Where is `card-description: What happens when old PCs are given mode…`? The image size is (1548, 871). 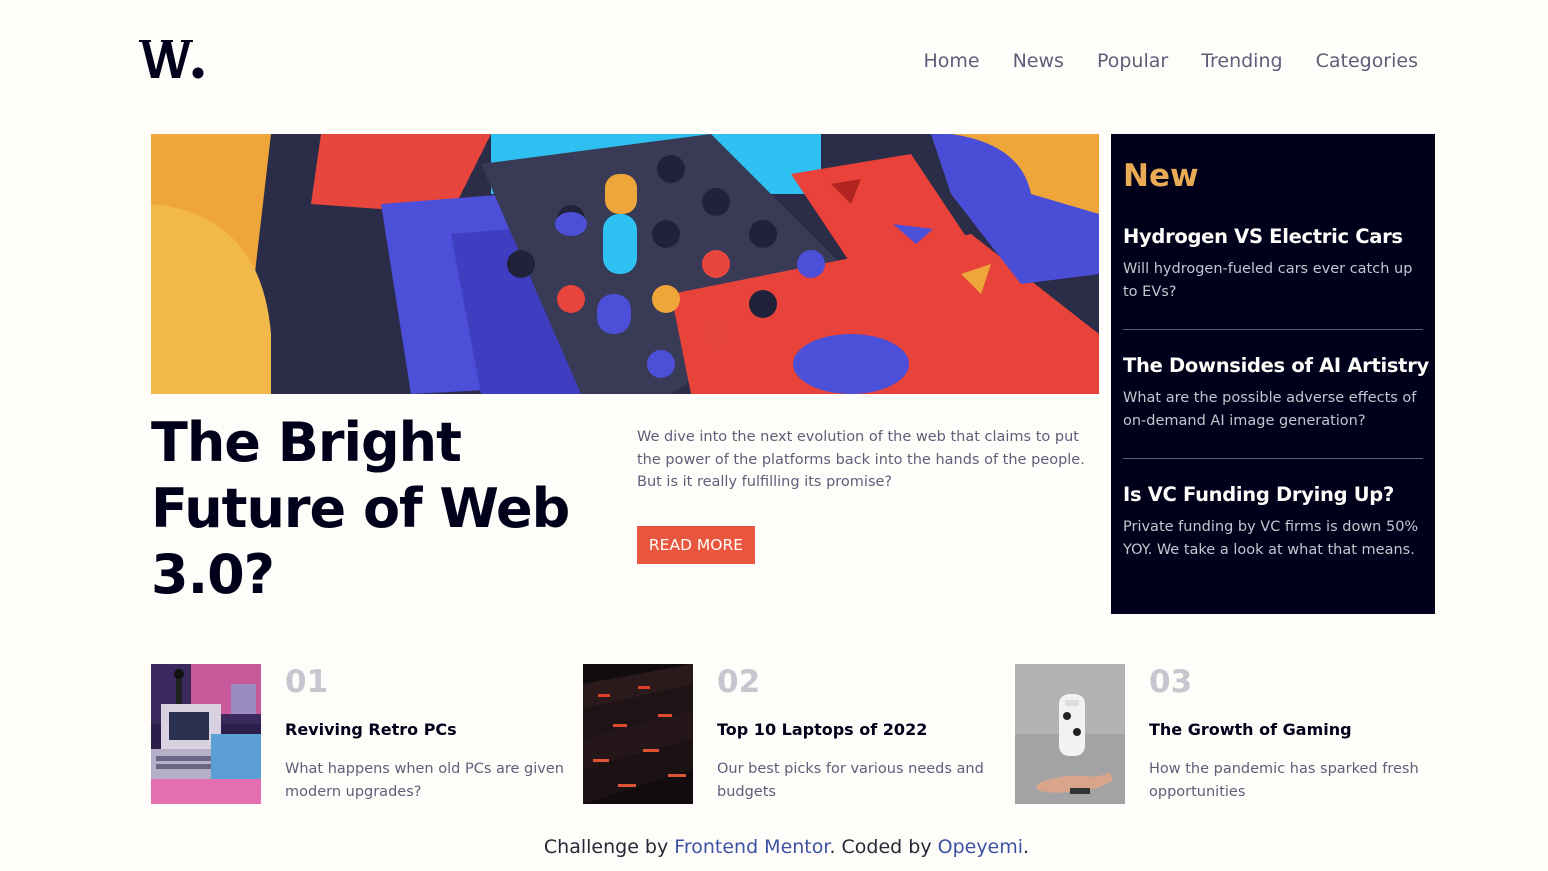 card-description: What happens when old PCs are given mode… is located at coordinates (424, 780).